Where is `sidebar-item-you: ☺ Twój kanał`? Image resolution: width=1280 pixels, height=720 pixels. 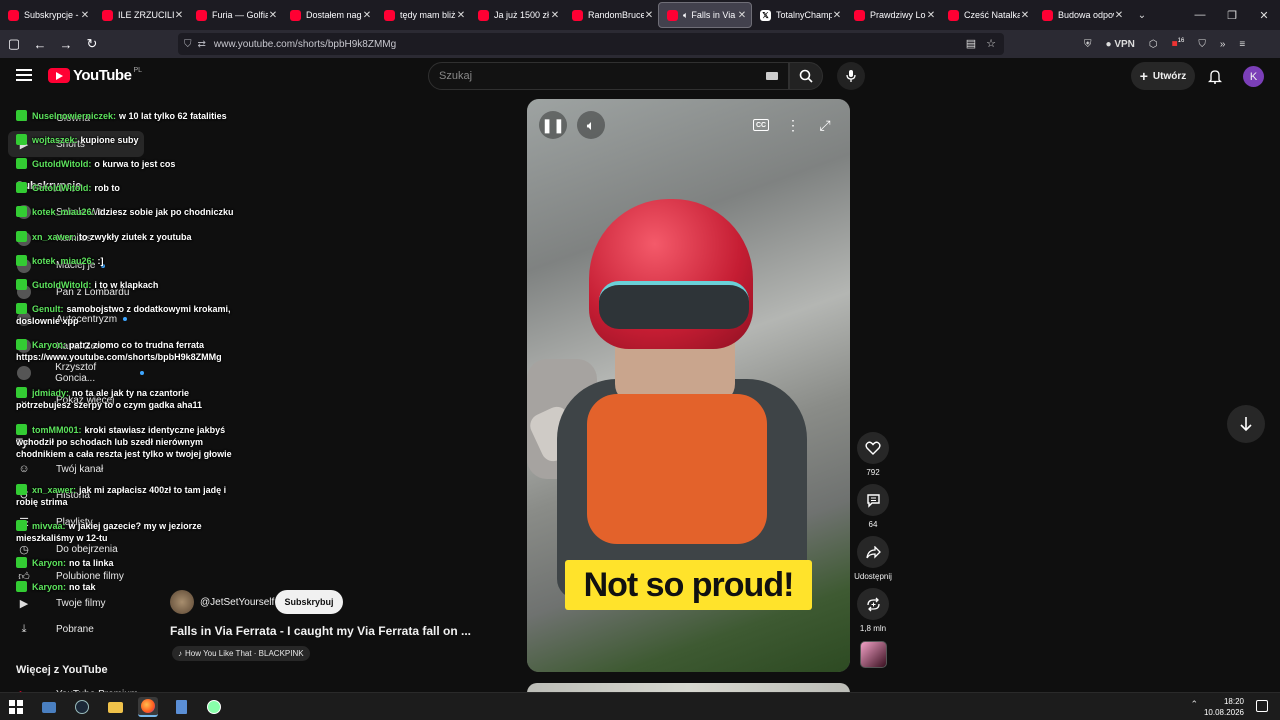
sidebar-item-you: ☺ Twój kanał is located at coordinates (76, 469).